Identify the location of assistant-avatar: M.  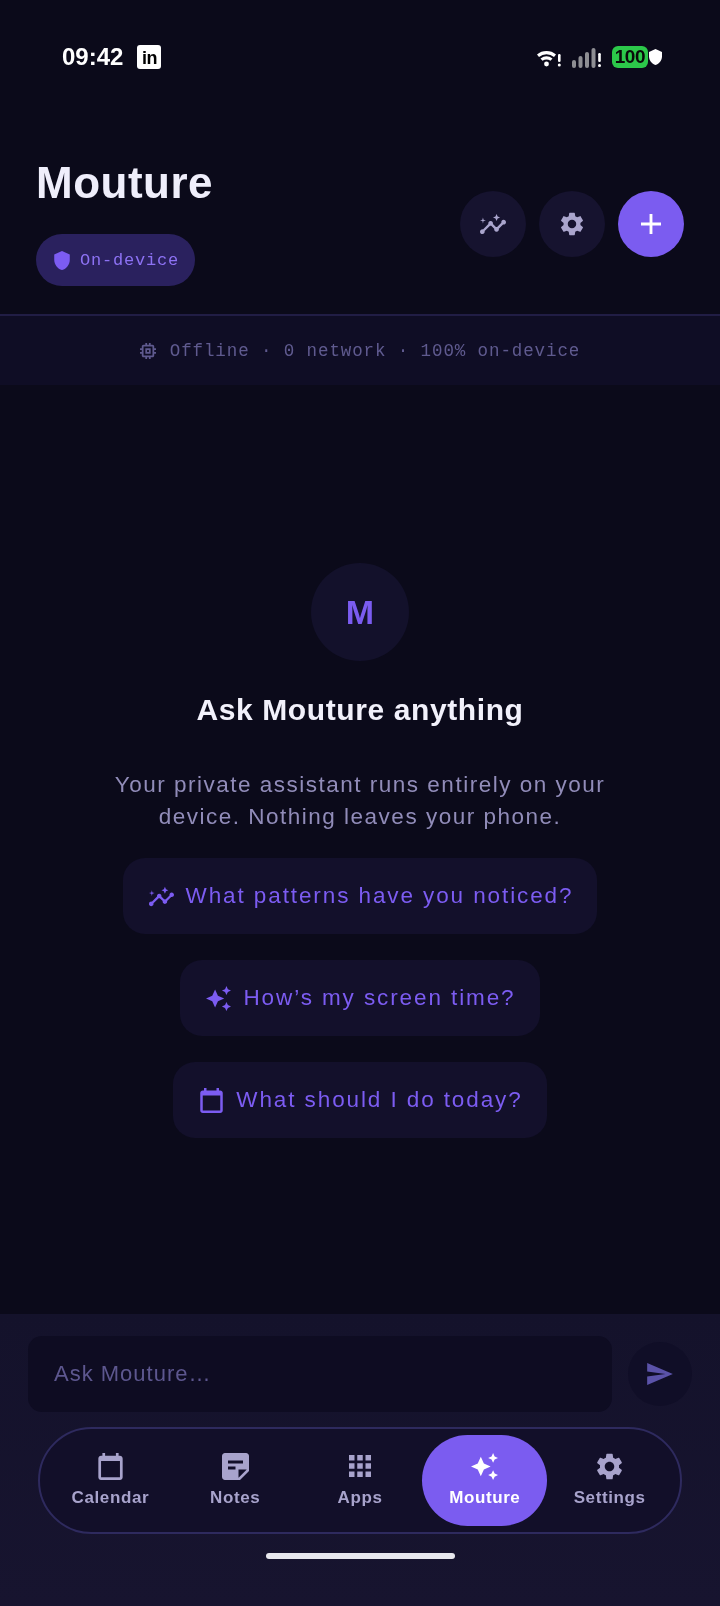
(360, 612).